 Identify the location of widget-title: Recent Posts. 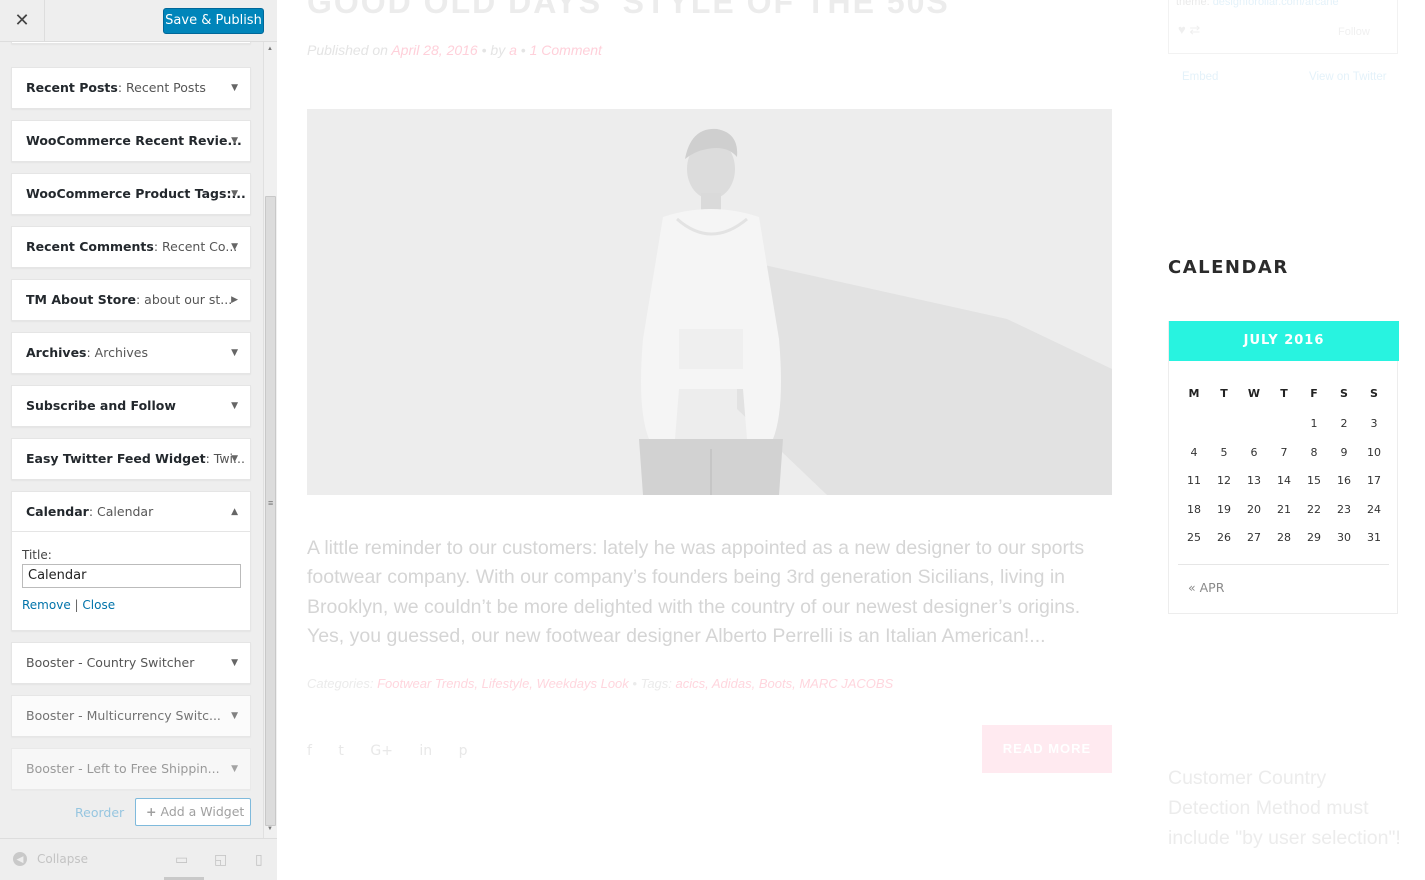
(72, 87).